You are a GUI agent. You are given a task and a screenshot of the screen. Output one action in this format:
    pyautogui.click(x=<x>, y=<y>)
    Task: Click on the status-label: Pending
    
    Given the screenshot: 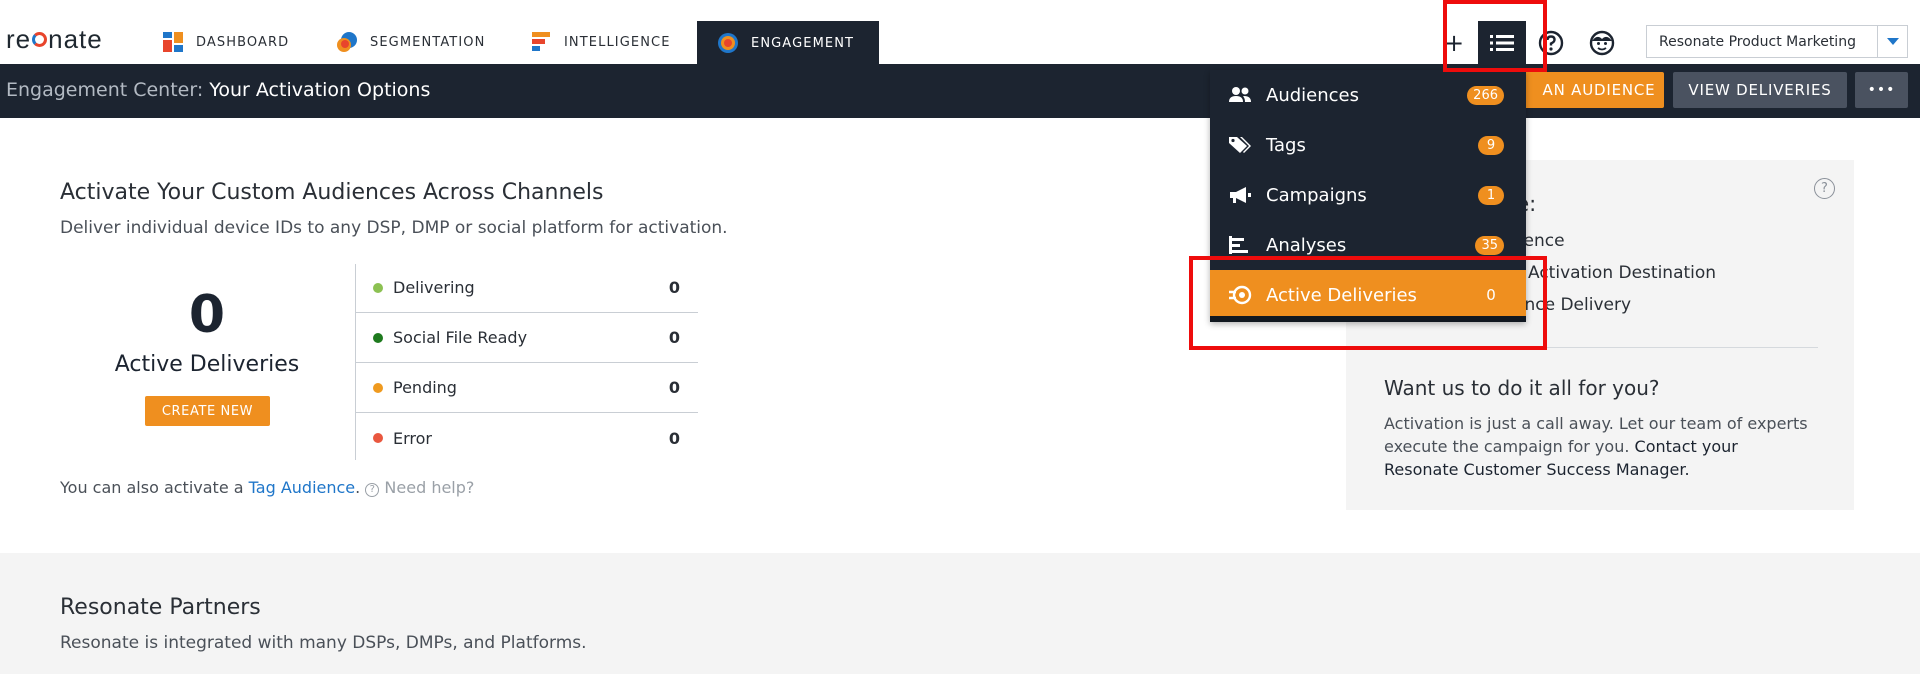 What is the action you would take?
    pyautogui.click(x=425, y=387)
    